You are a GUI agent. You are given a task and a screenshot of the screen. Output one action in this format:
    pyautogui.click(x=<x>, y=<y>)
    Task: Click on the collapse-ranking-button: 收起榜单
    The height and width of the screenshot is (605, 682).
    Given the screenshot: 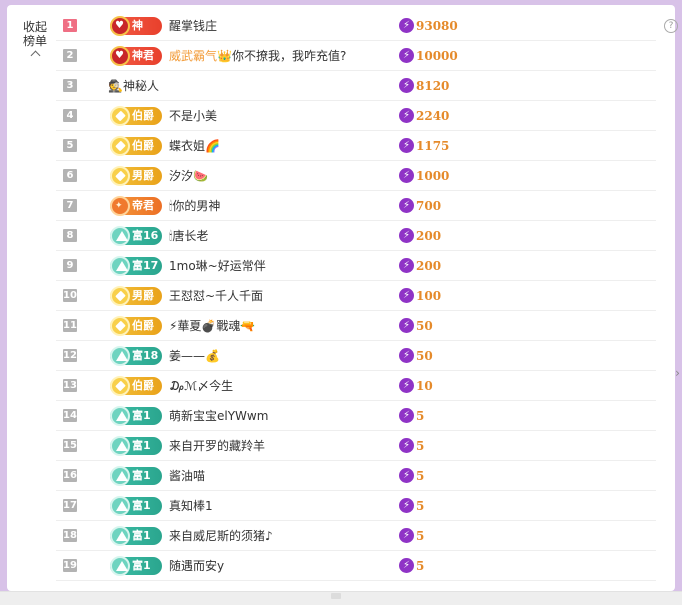 What is the action you would take?
    pyautogui.click(x=35, y=40)
    